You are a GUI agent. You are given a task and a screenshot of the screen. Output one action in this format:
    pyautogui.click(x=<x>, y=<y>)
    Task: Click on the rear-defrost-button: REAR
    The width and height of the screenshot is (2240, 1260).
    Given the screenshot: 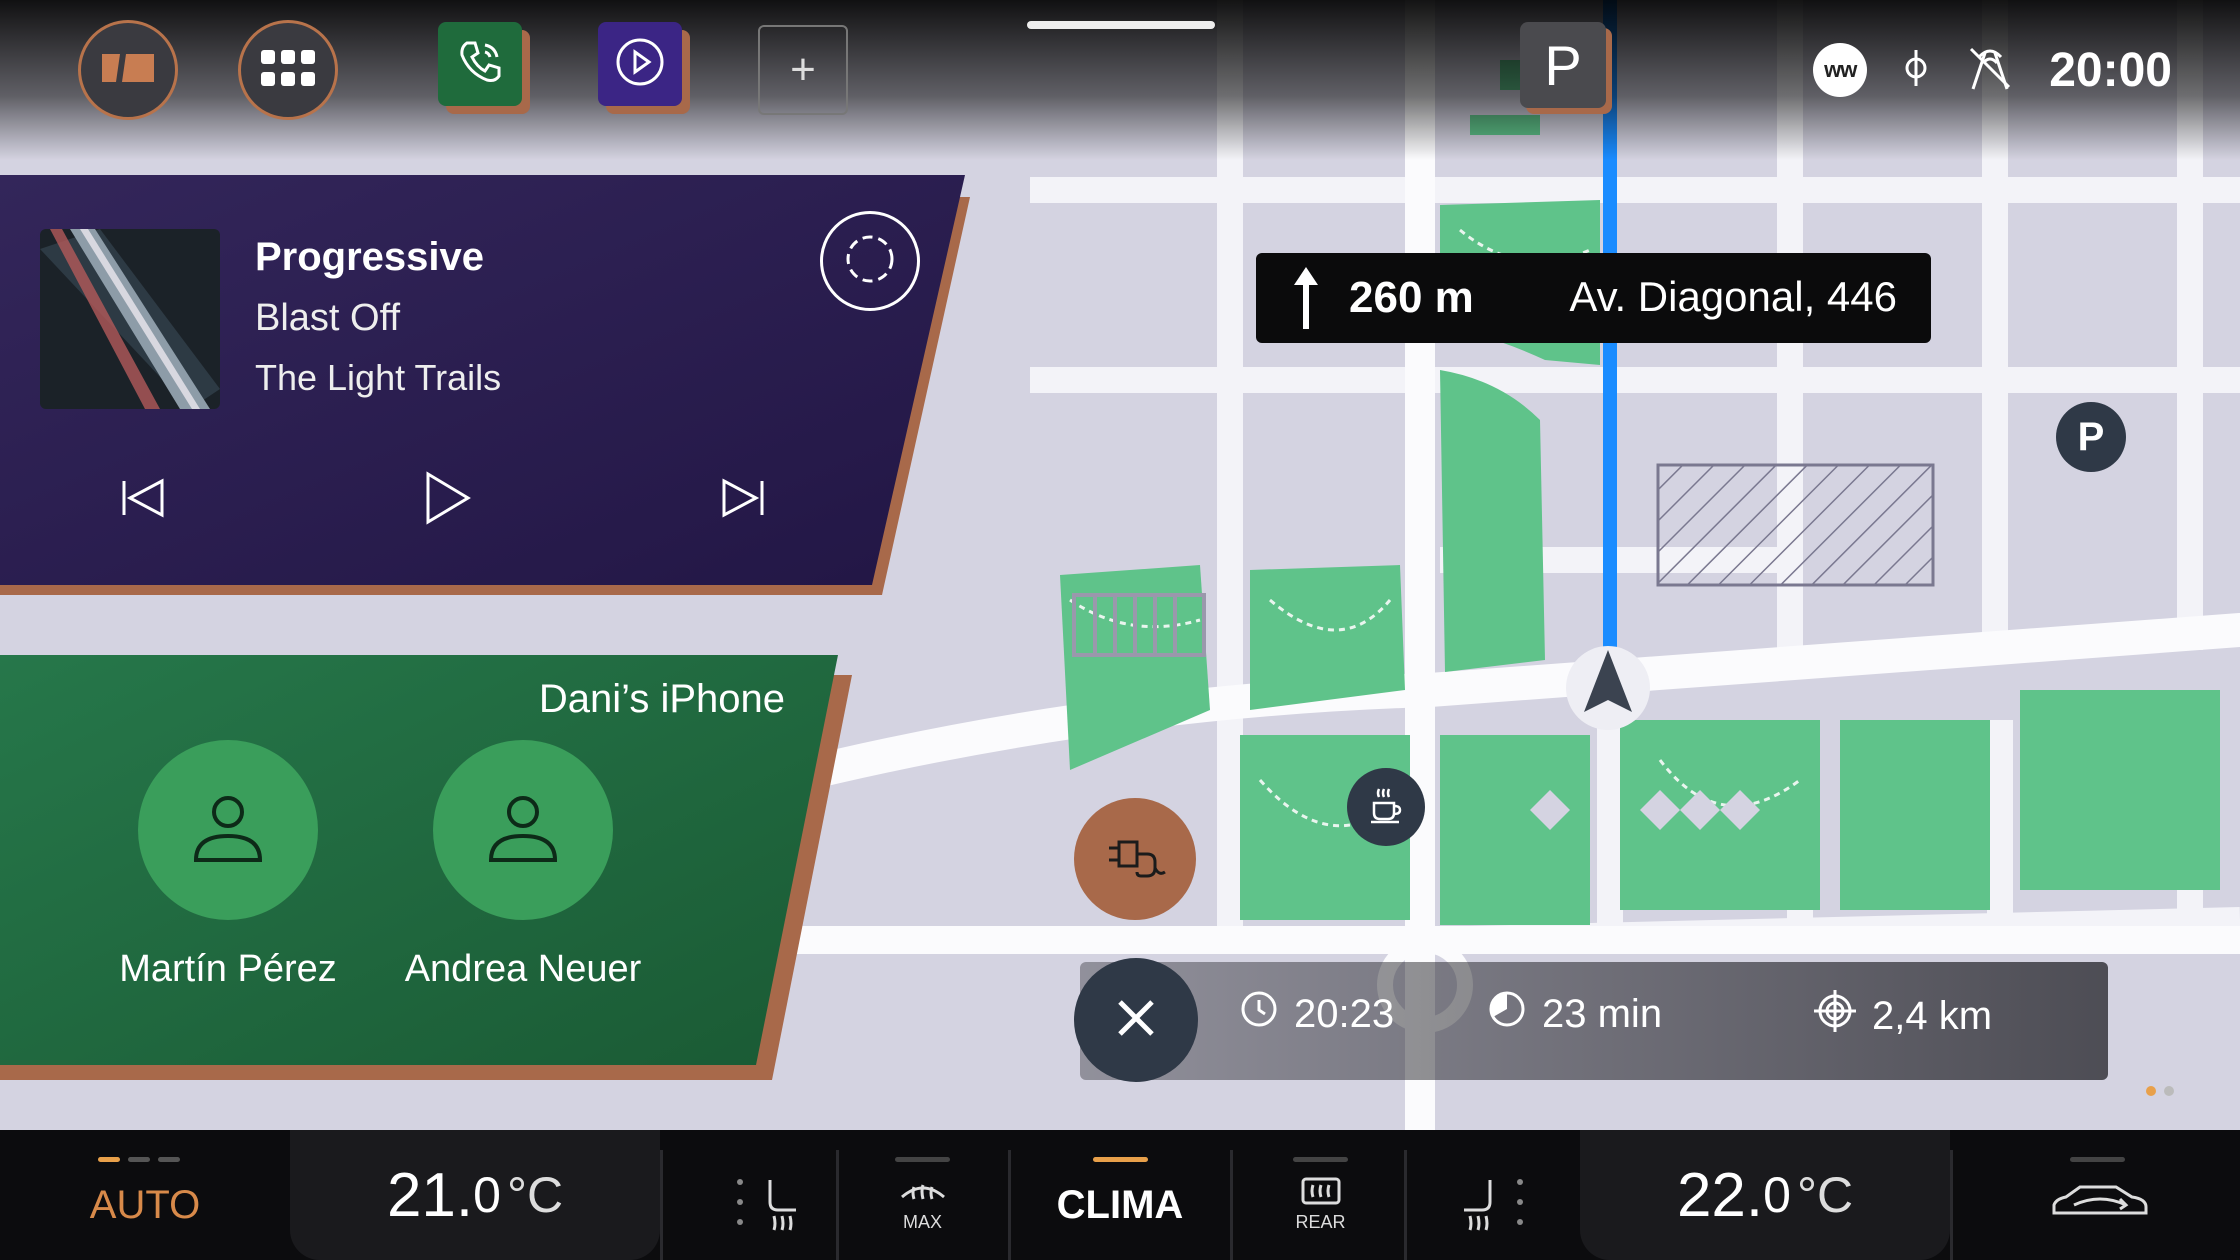 What is the action you would take?
    pyautogui.click(x=1320, y=1205)
    